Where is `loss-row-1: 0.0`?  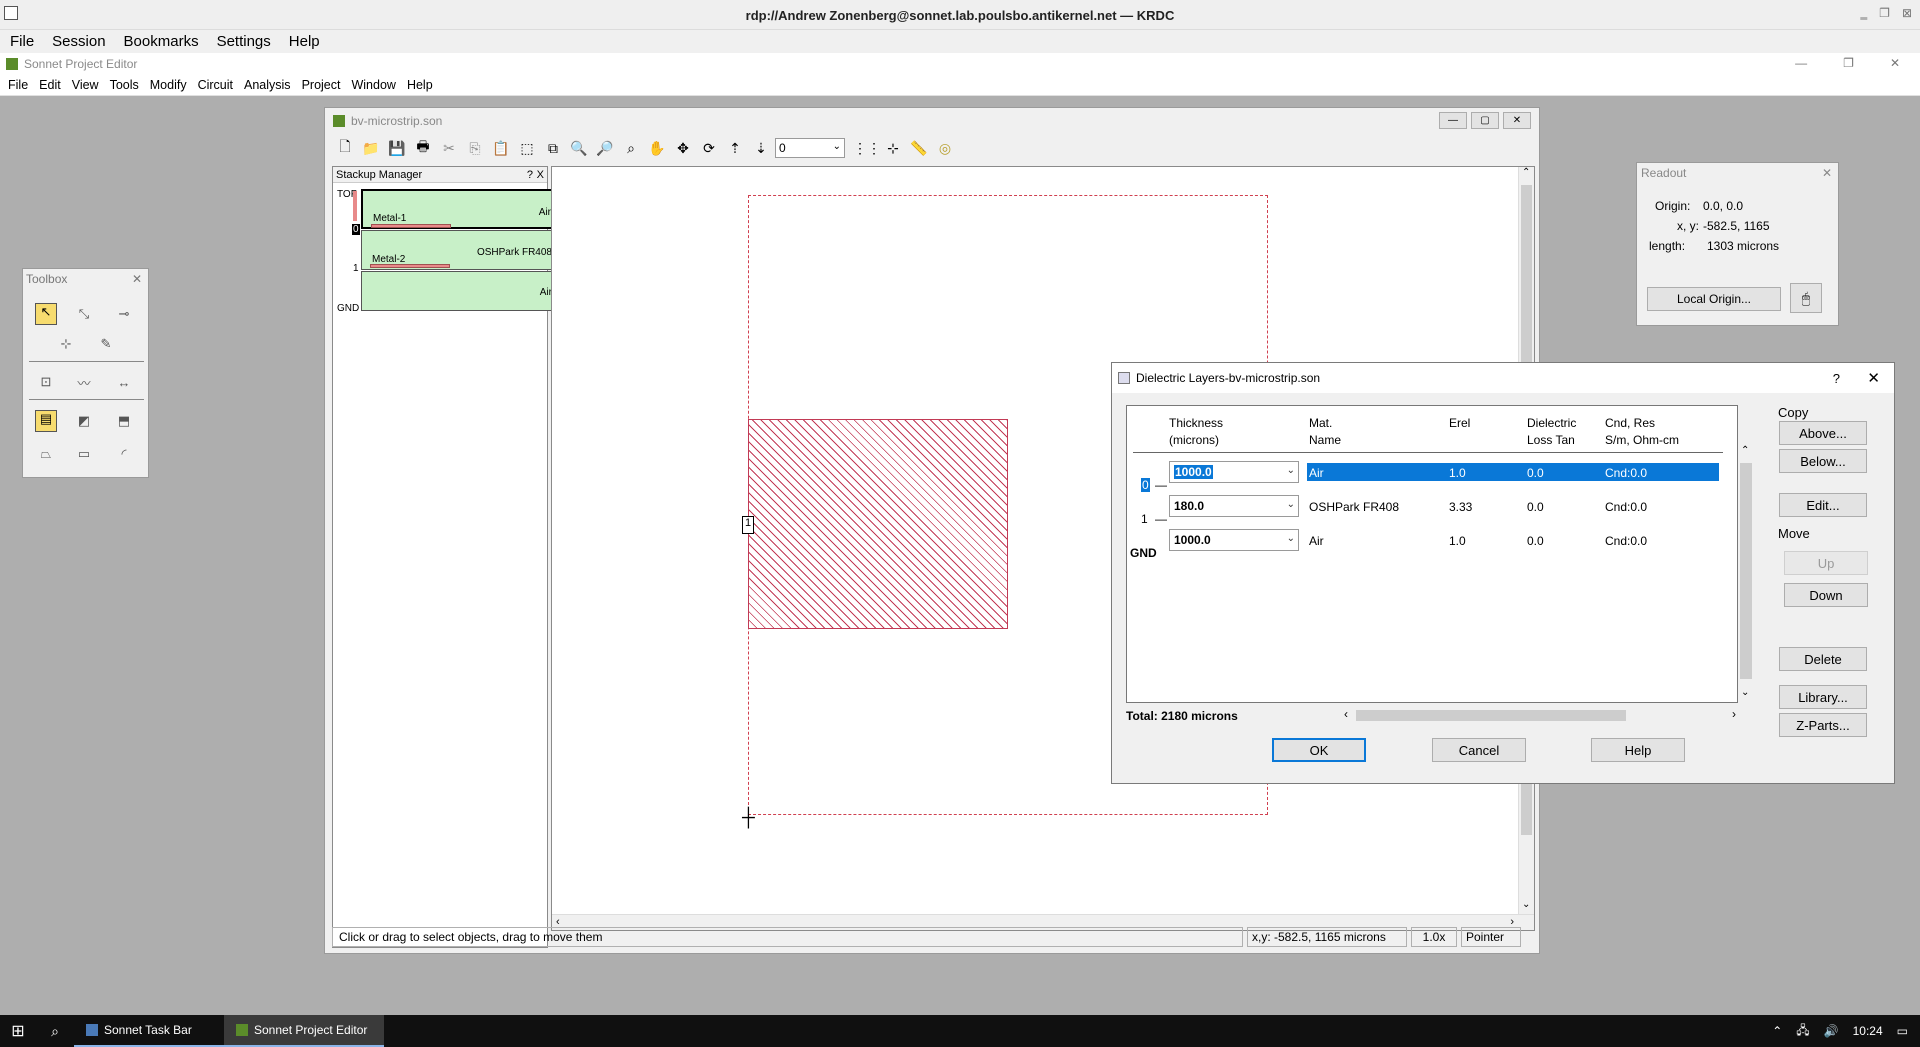
loss-row-1: 0.0 is located at coordinates (1535, 507).